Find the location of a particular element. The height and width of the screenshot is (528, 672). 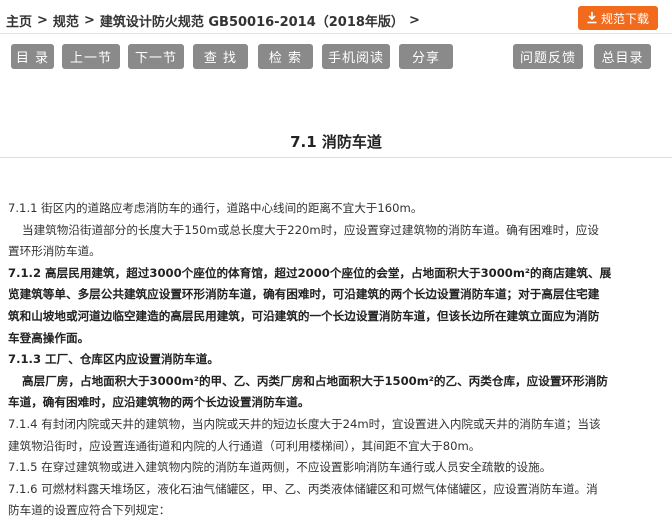

toolbar: 目 录 上一节 下一节 查 找 检 索 手机阅读 分享 问题反馈 总目录 is located at coordinates (336, 57).